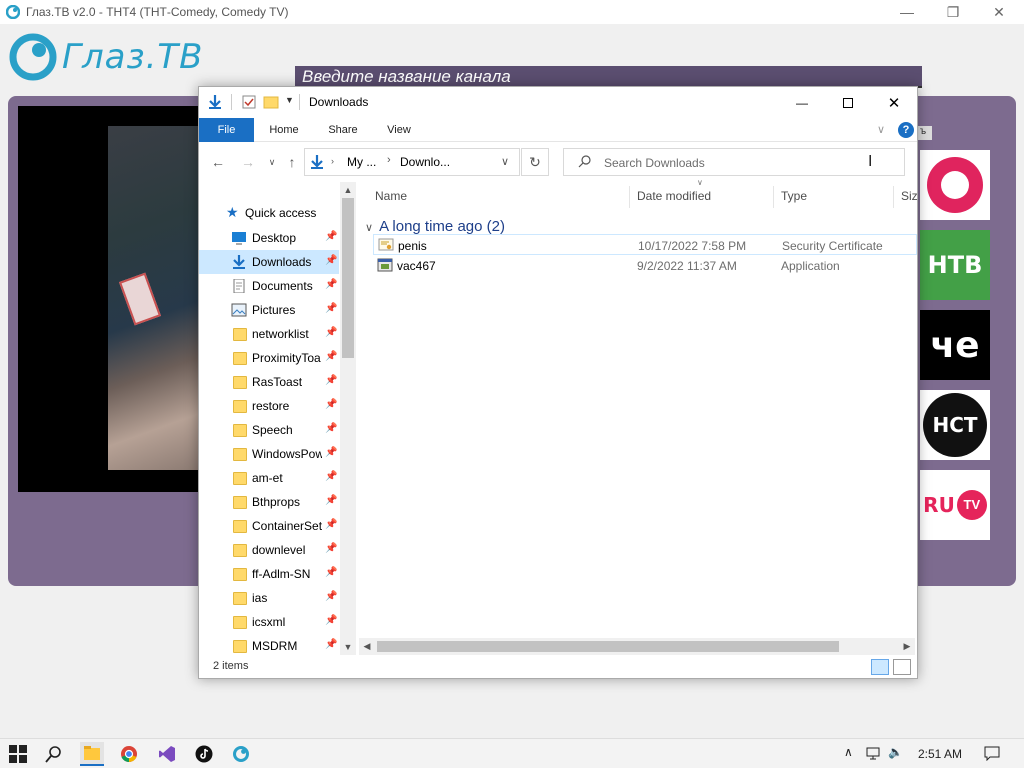  I want to click on search-input: Search Downloads I, so click(734, 162).